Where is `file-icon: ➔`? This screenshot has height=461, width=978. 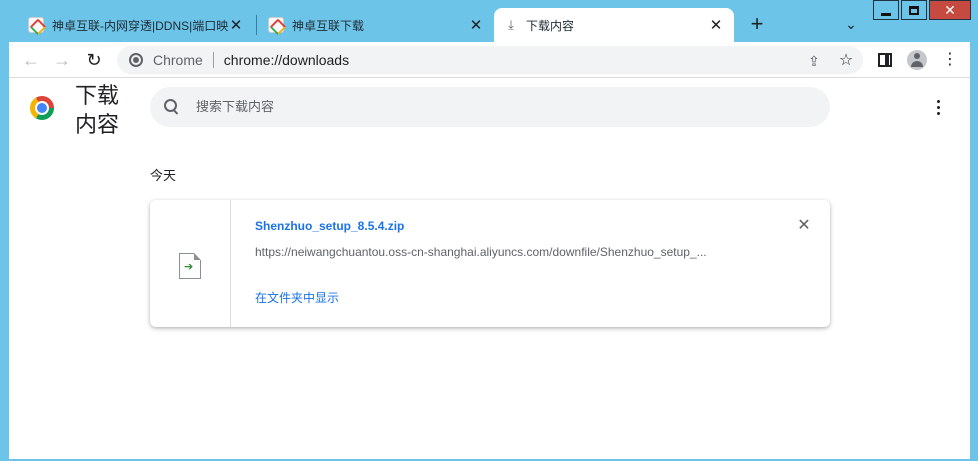 file-icon: ➔ is located at coordinates (190, 266).